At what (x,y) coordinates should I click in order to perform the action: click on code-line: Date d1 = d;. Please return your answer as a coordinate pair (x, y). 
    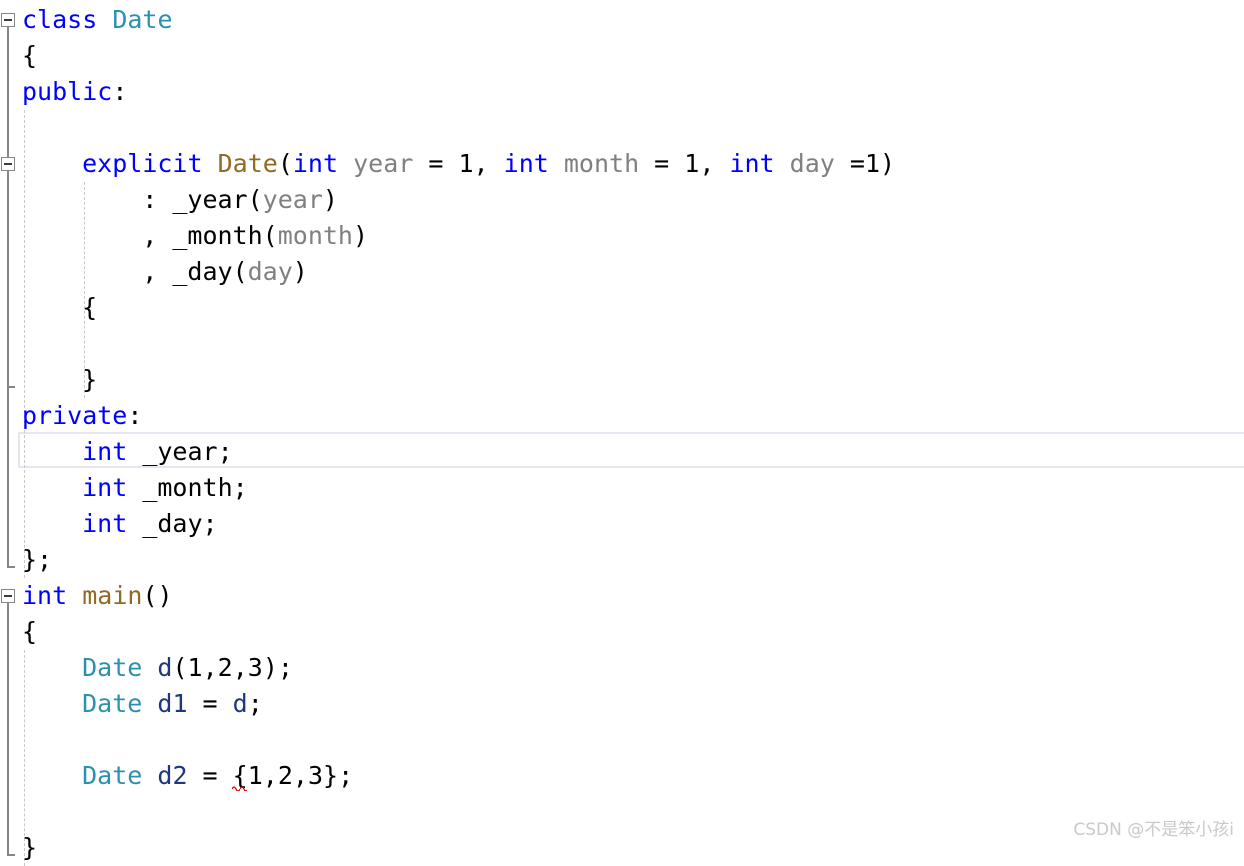
    Looking at the image, I should click on (172, 704).